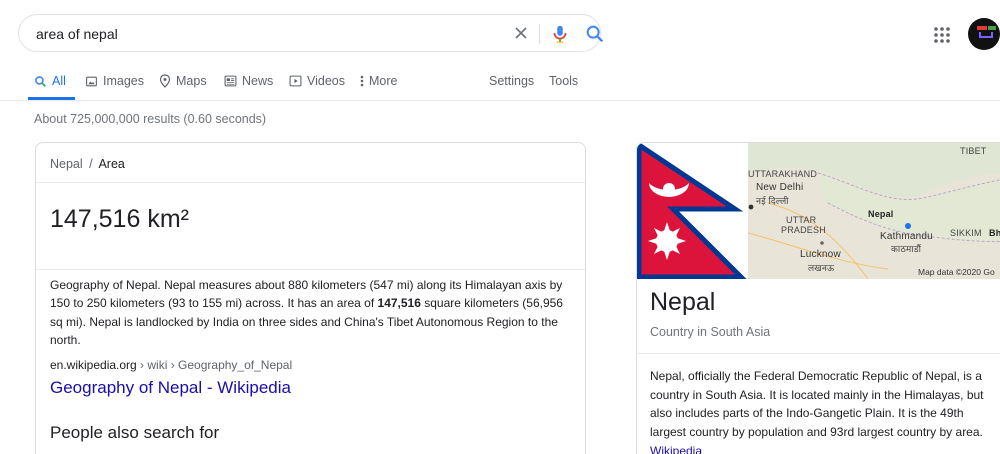  I want to click on apps-grid-icon, so click(942, 35).